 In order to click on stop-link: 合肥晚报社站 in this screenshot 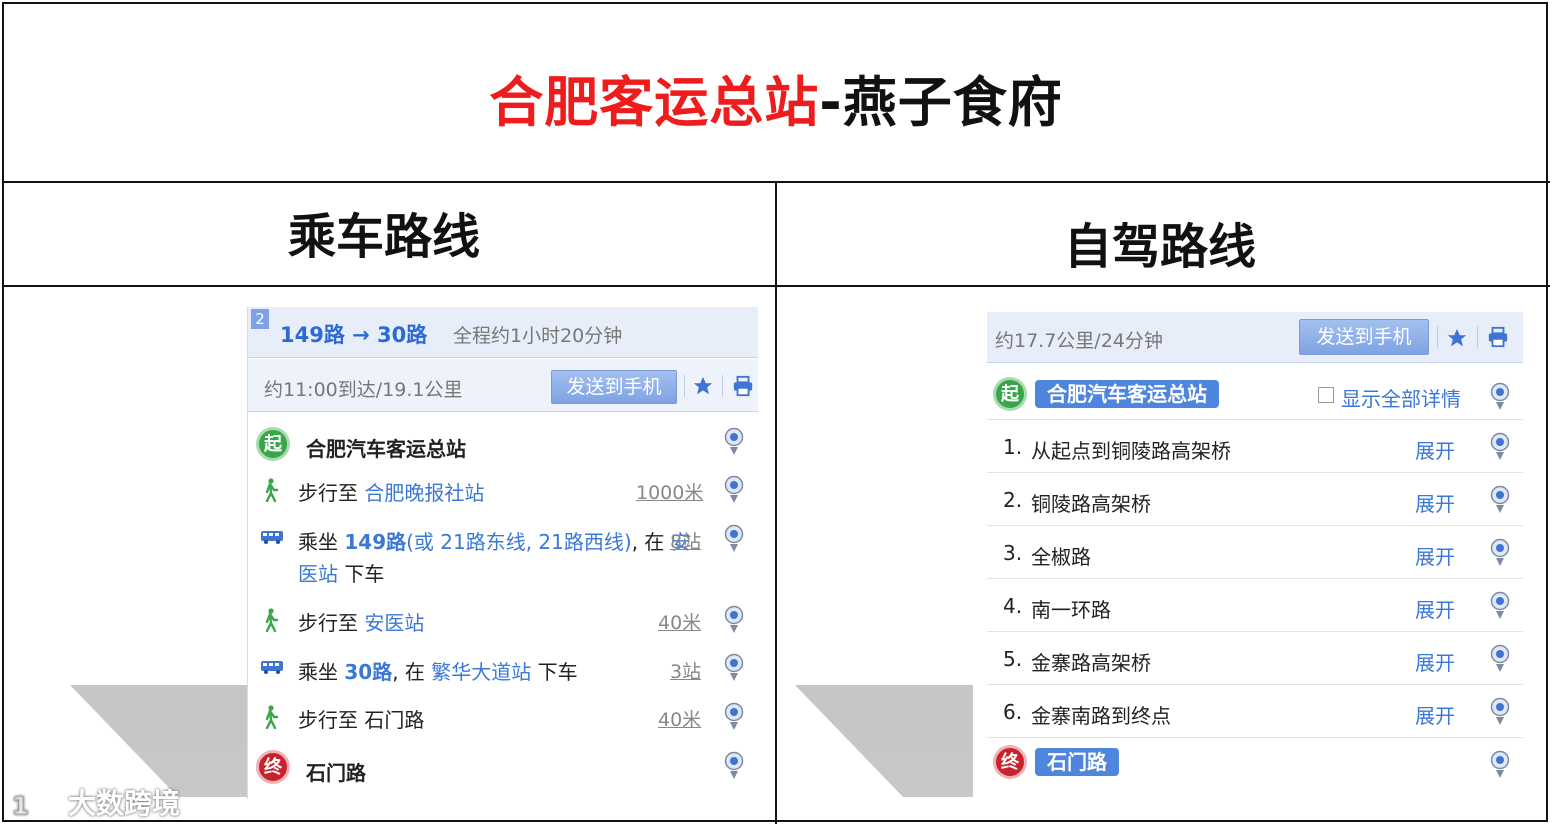, I will do `click(424, 493)`.